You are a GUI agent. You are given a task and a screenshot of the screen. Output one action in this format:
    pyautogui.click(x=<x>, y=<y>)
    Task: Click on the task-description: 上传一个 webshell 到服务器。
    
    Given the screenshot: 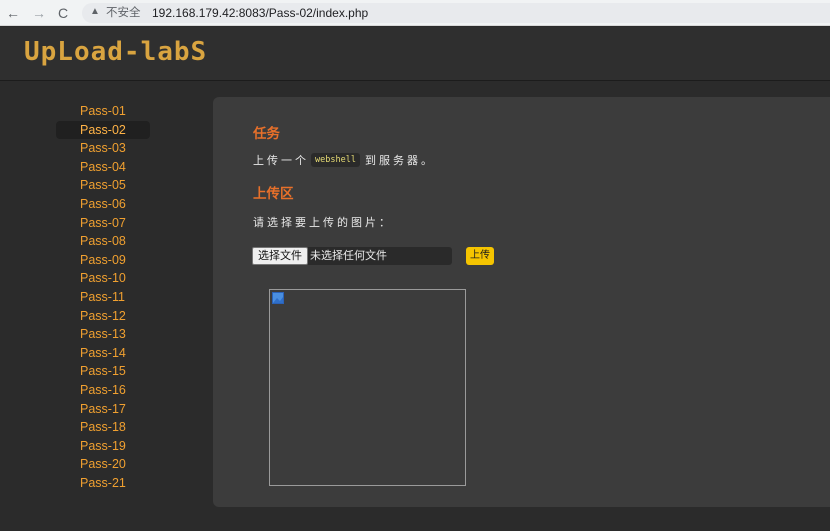 What is the action you would take?
    pyautogui.click(x=344, y=160)
    